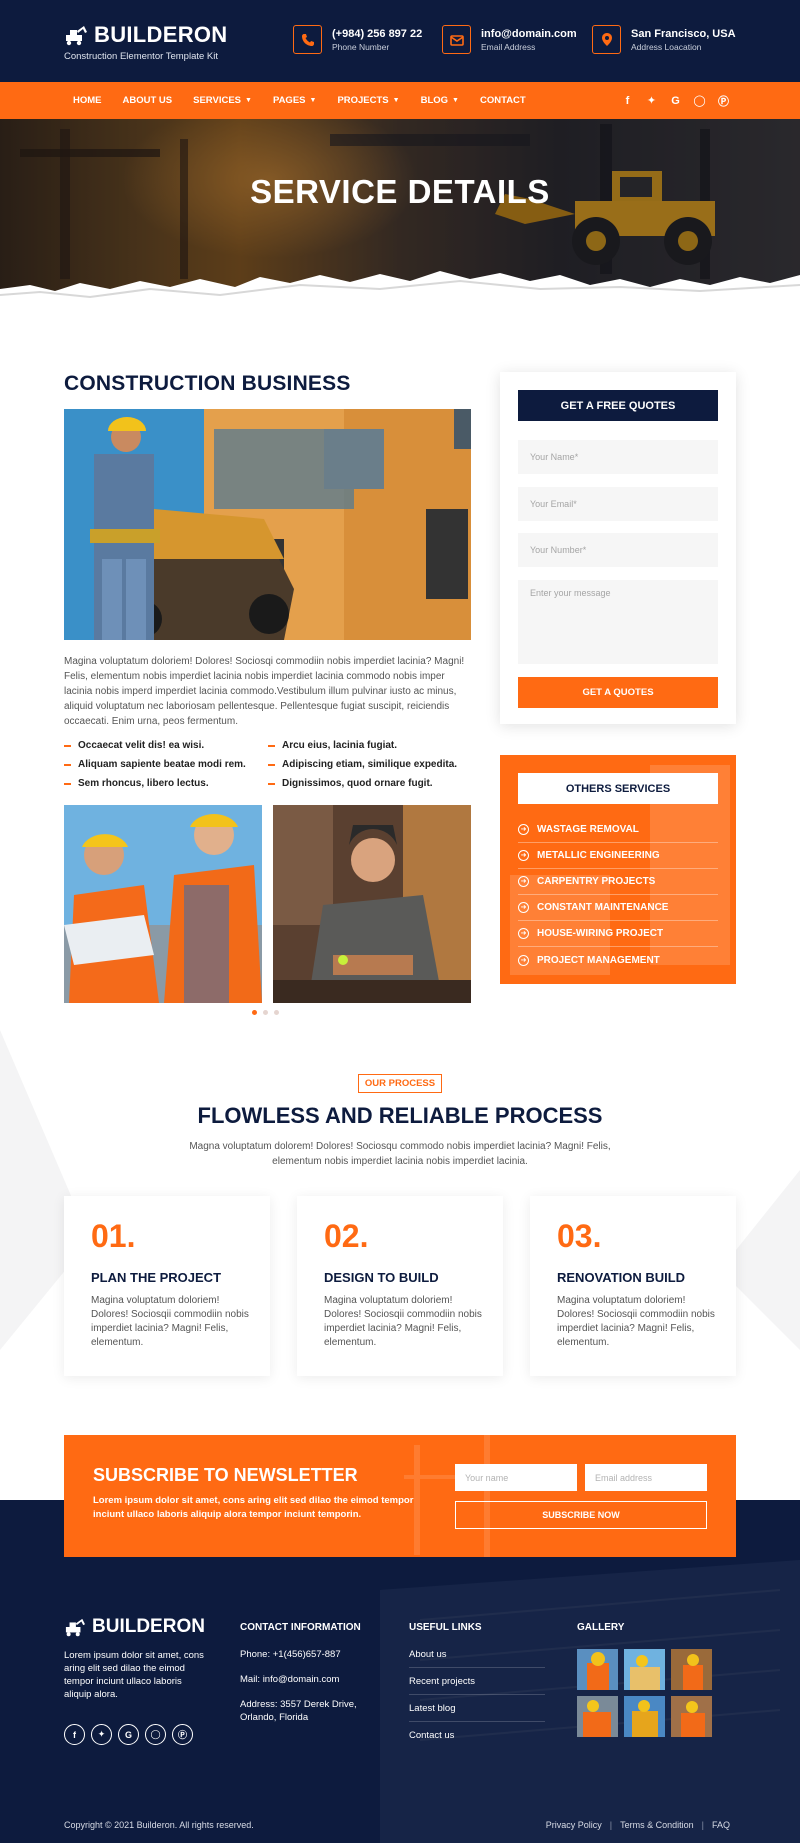 Image resolution: width=800 pixels, height=1843 pixels. Describe the element at coordinates (163, 904) in the screenshot. I see `engineers-photo` at that location.